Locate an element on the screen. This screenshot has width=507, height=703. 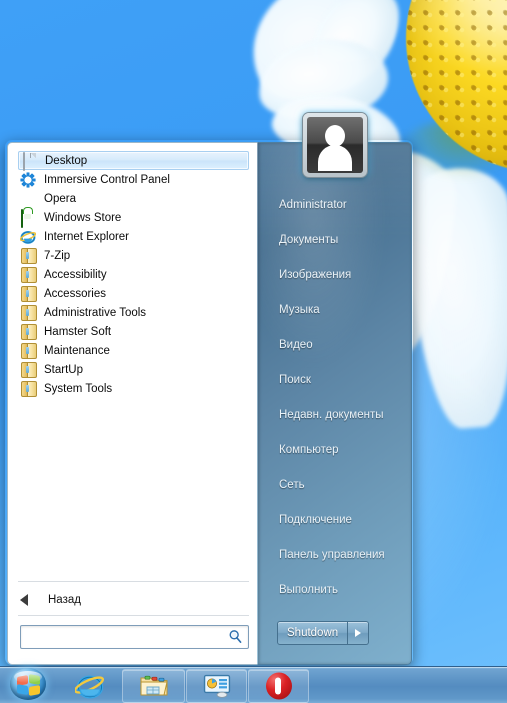
right-menu-item-label: Видео is located at coordinates (296, 344).